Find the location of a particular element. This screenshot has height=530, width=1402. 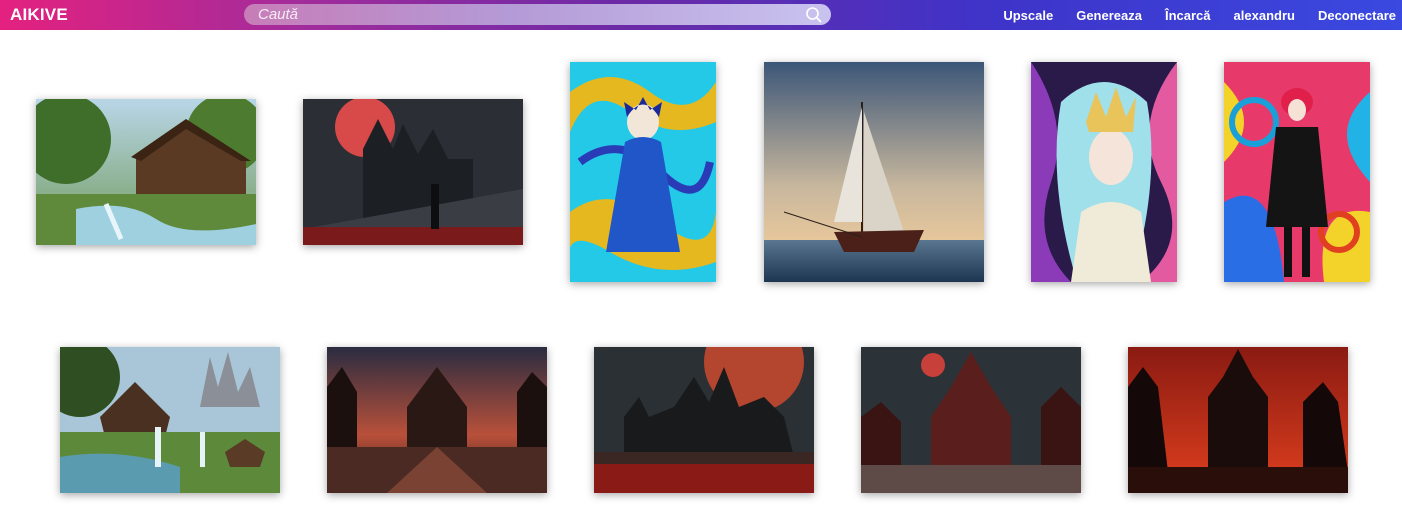

gallery-image-red-sky-palace is located at coordinates (1238, 420).